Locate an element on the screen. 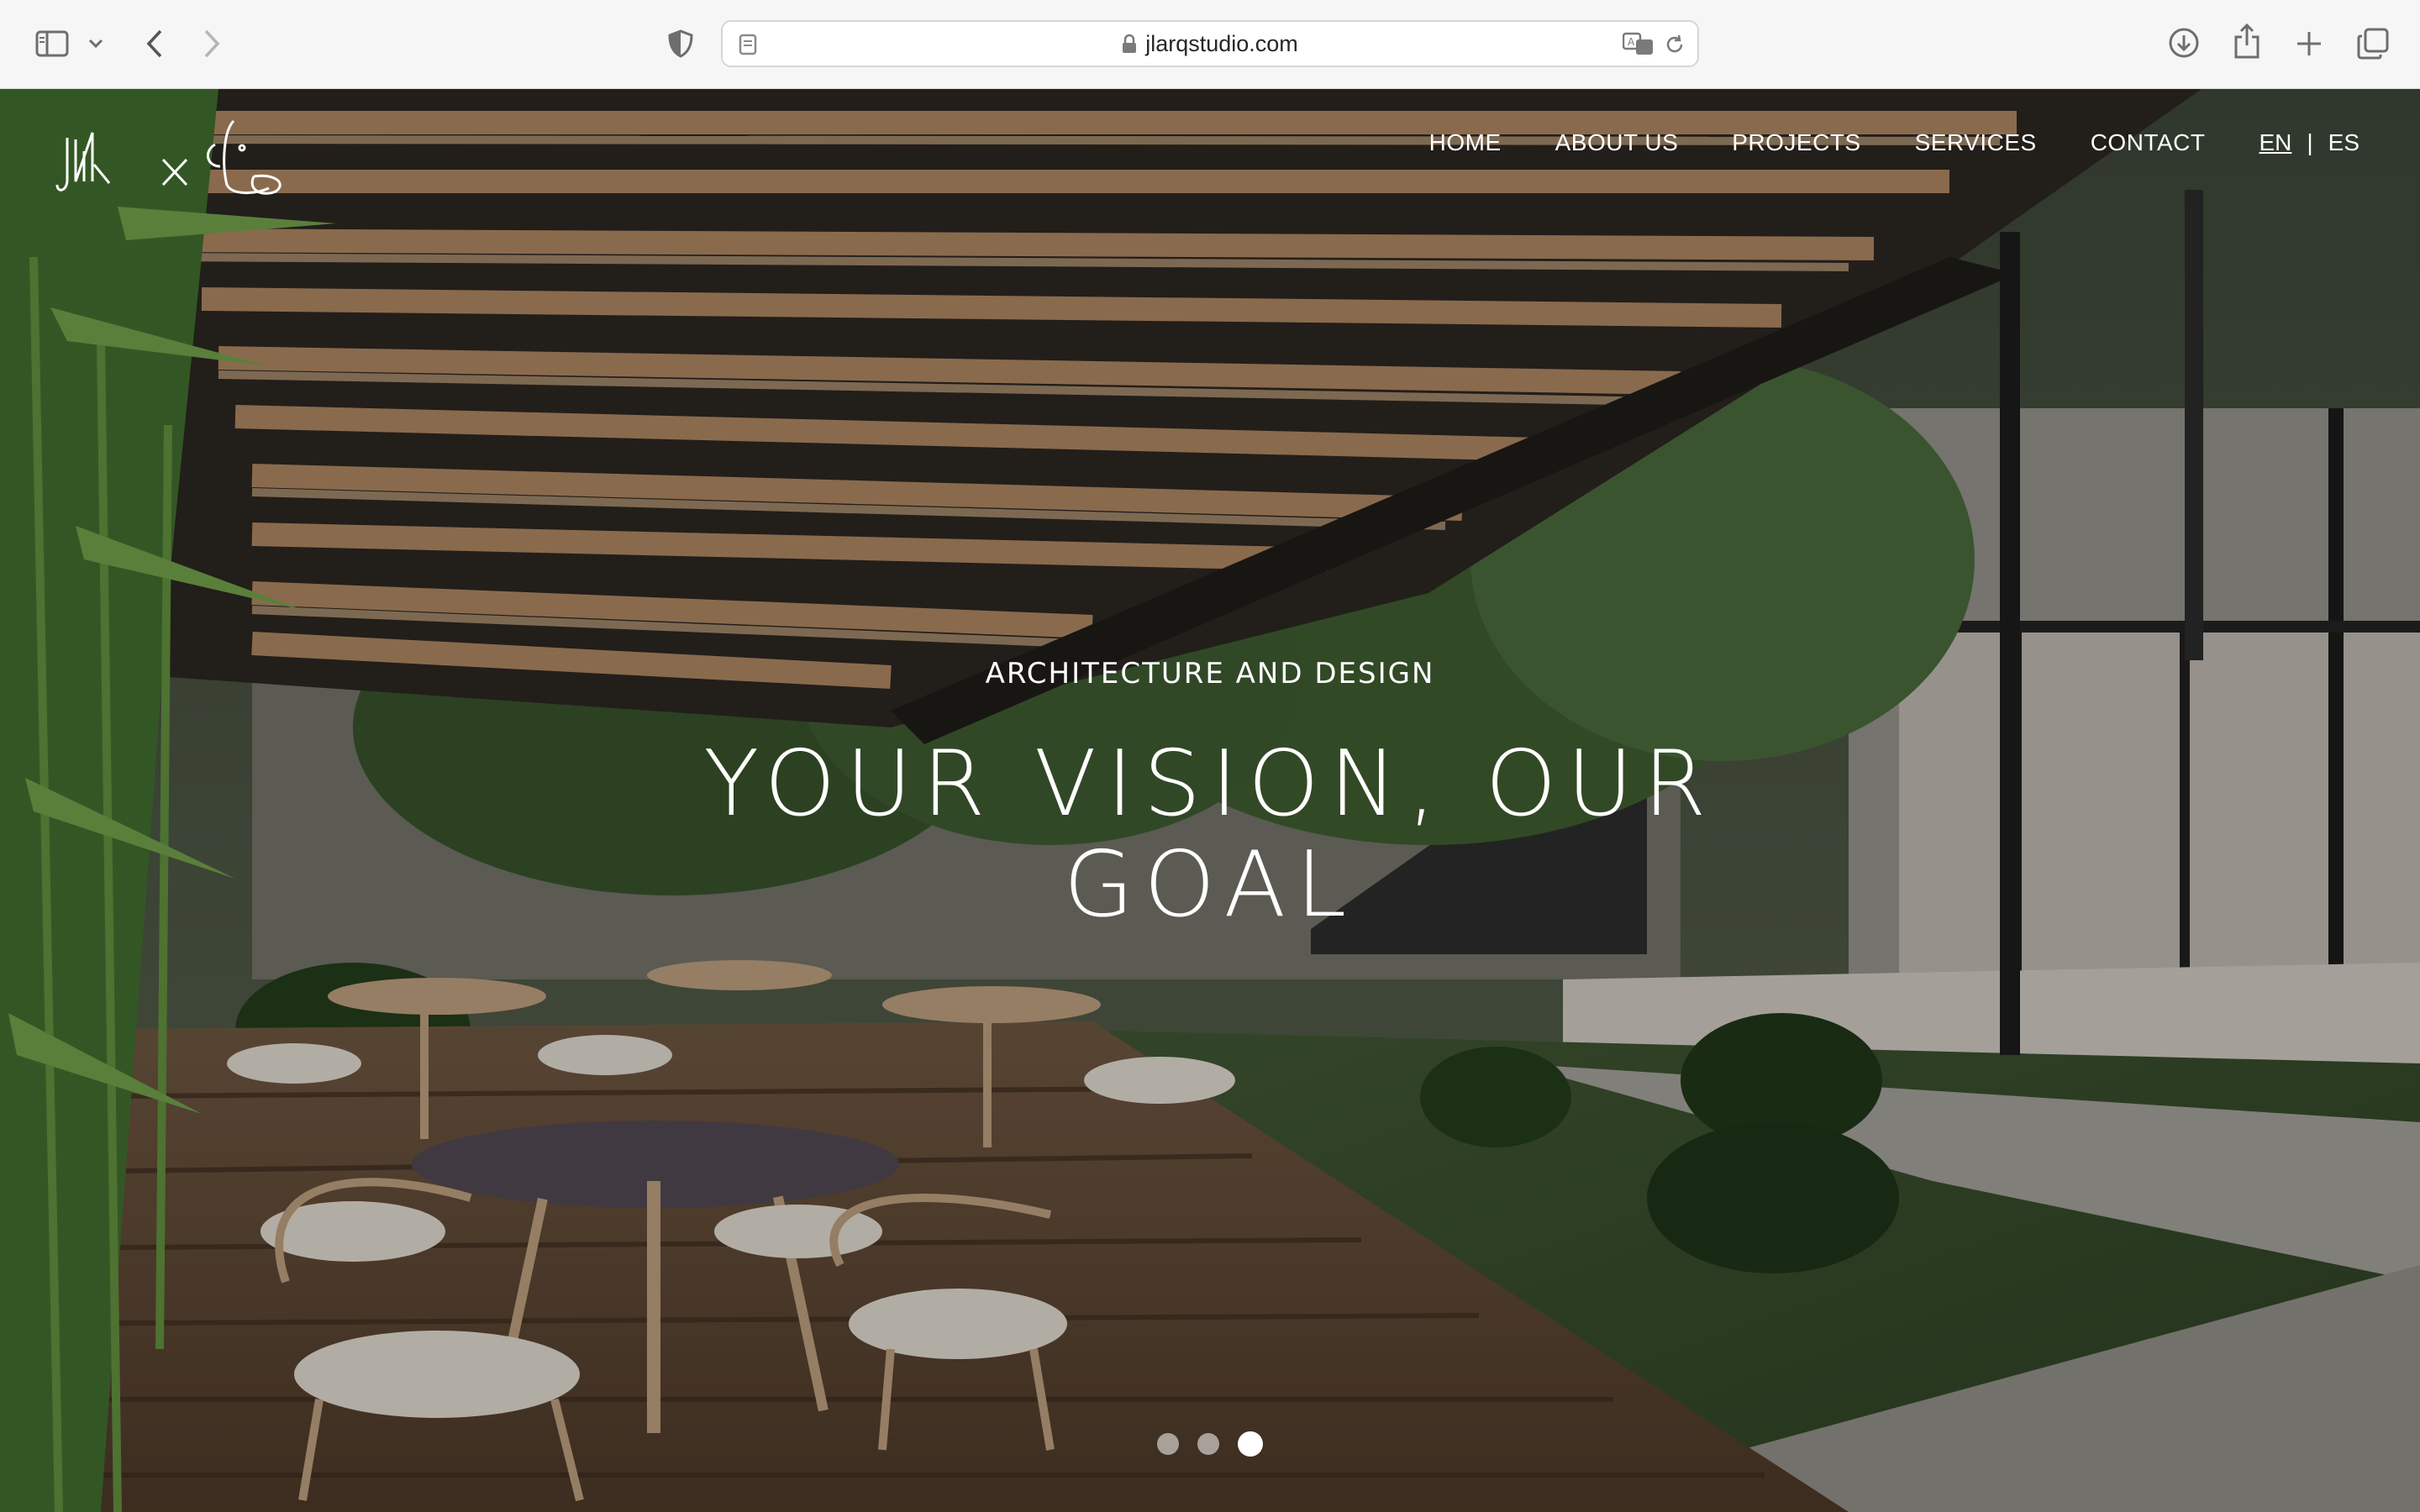  browser-toolbar: jlarqstudio.com A is located at coordinates (1210, 44).